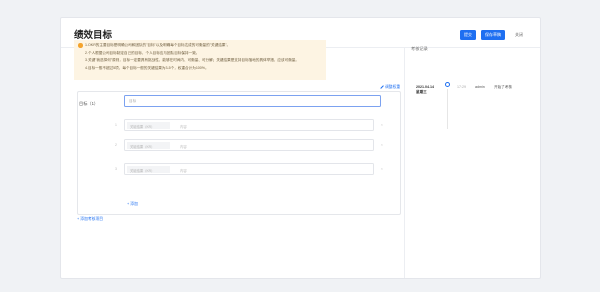 The width and height of the screenshot is (600, 292). I want to click on kr-index: 1, so click(116, 125).